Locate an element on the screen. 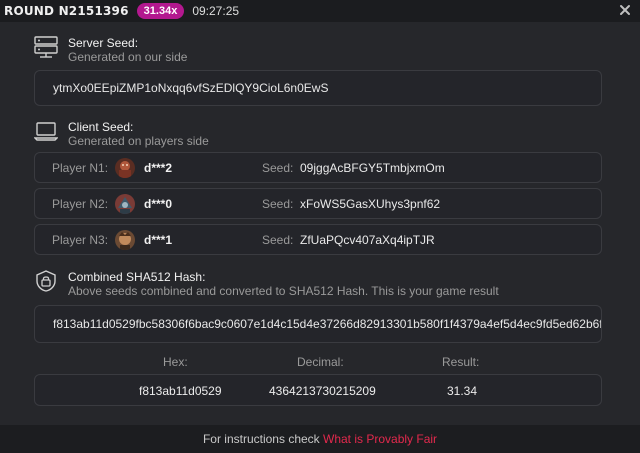 The height and width of the screenshot is (453, 640). player-label: Player N3: is located at coordinates (80, 239).